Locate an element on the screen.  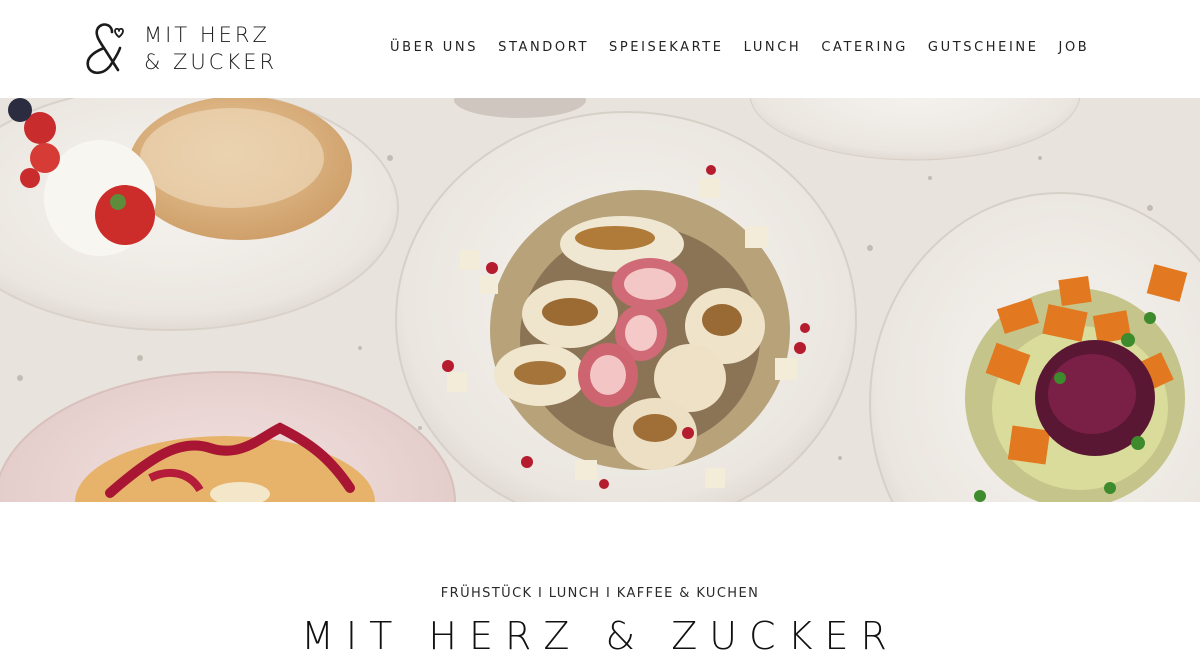
nav-item-ueber-uns: ÜBER UNS is located at coordinates (434, 47).